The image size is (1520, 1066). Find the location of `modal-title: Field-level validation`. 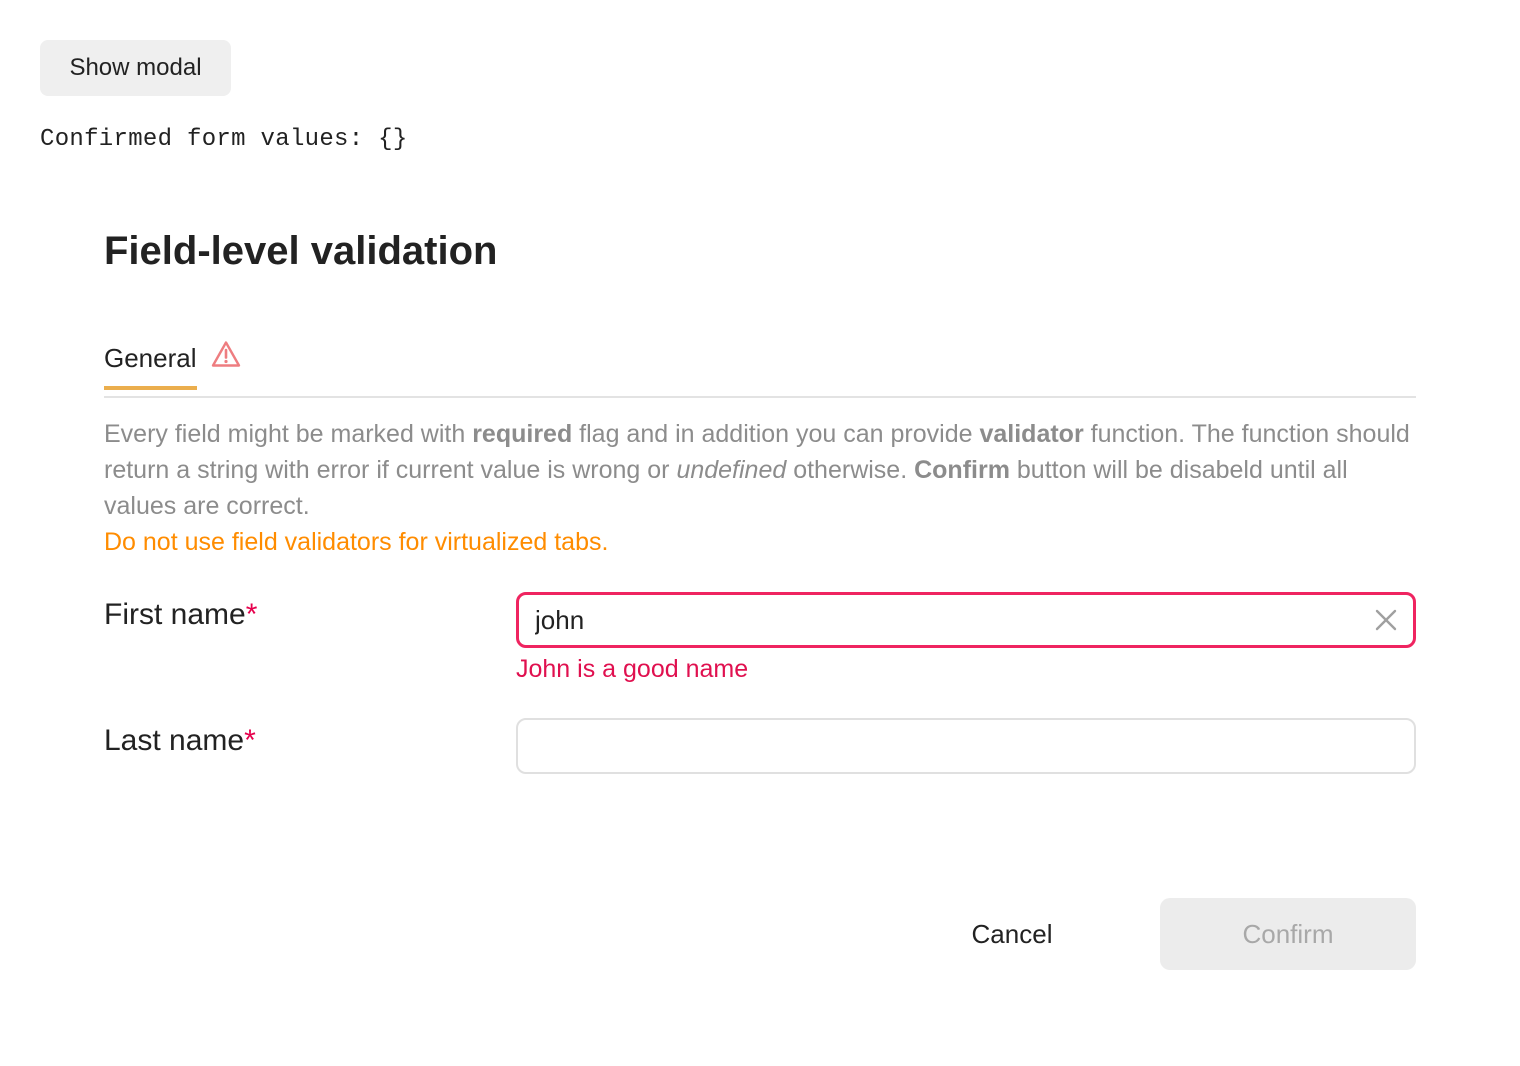

modal-title: Field-level validation is located at coordinates (301, 251).